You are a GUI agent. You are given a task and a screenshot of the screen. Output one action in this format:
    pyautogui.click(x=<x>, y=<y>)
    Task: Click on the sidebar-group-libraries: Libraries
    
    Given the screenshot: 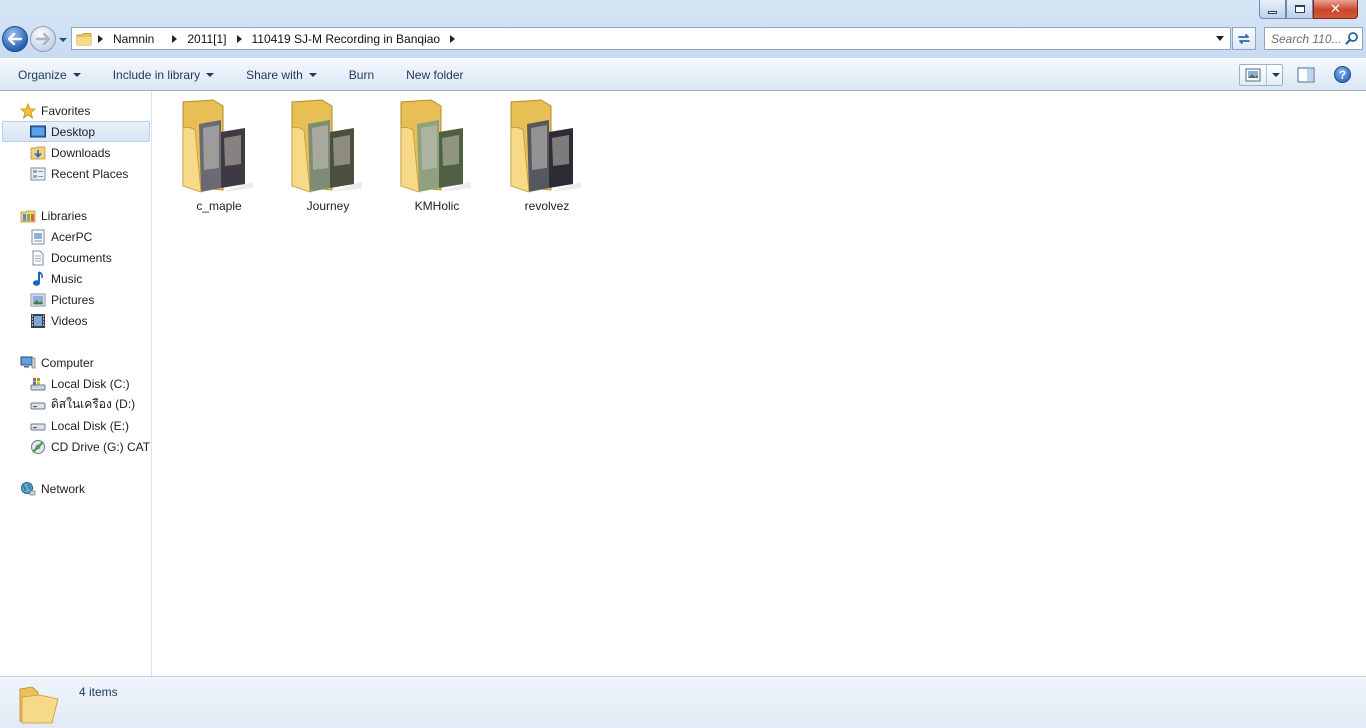 What is the action you would take?
    pyautogui.click(x=75, y=215)
    